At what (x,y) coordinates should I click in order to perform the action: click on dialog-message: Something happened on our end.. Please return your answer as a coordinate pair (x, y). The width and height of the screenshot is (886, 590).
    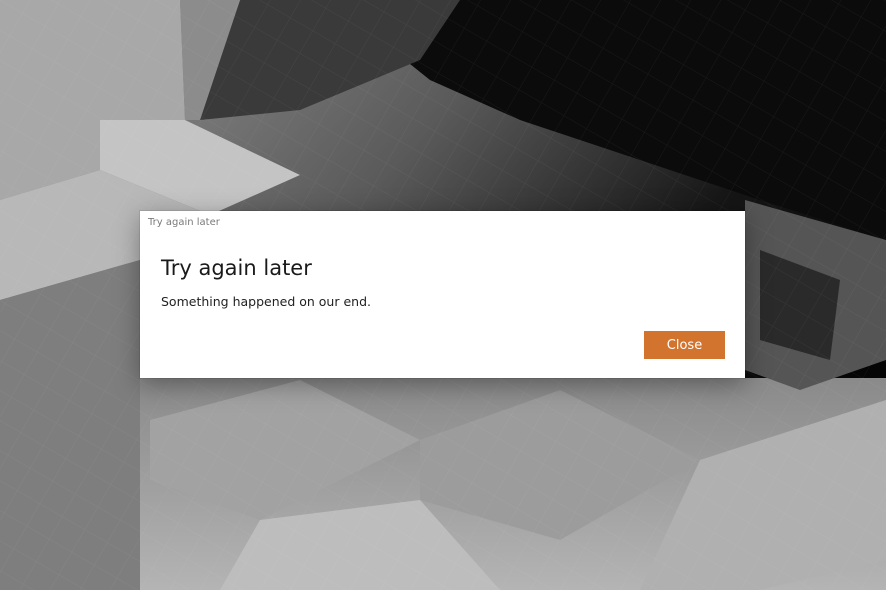
    Looking at the image, I should click on (266, 301).